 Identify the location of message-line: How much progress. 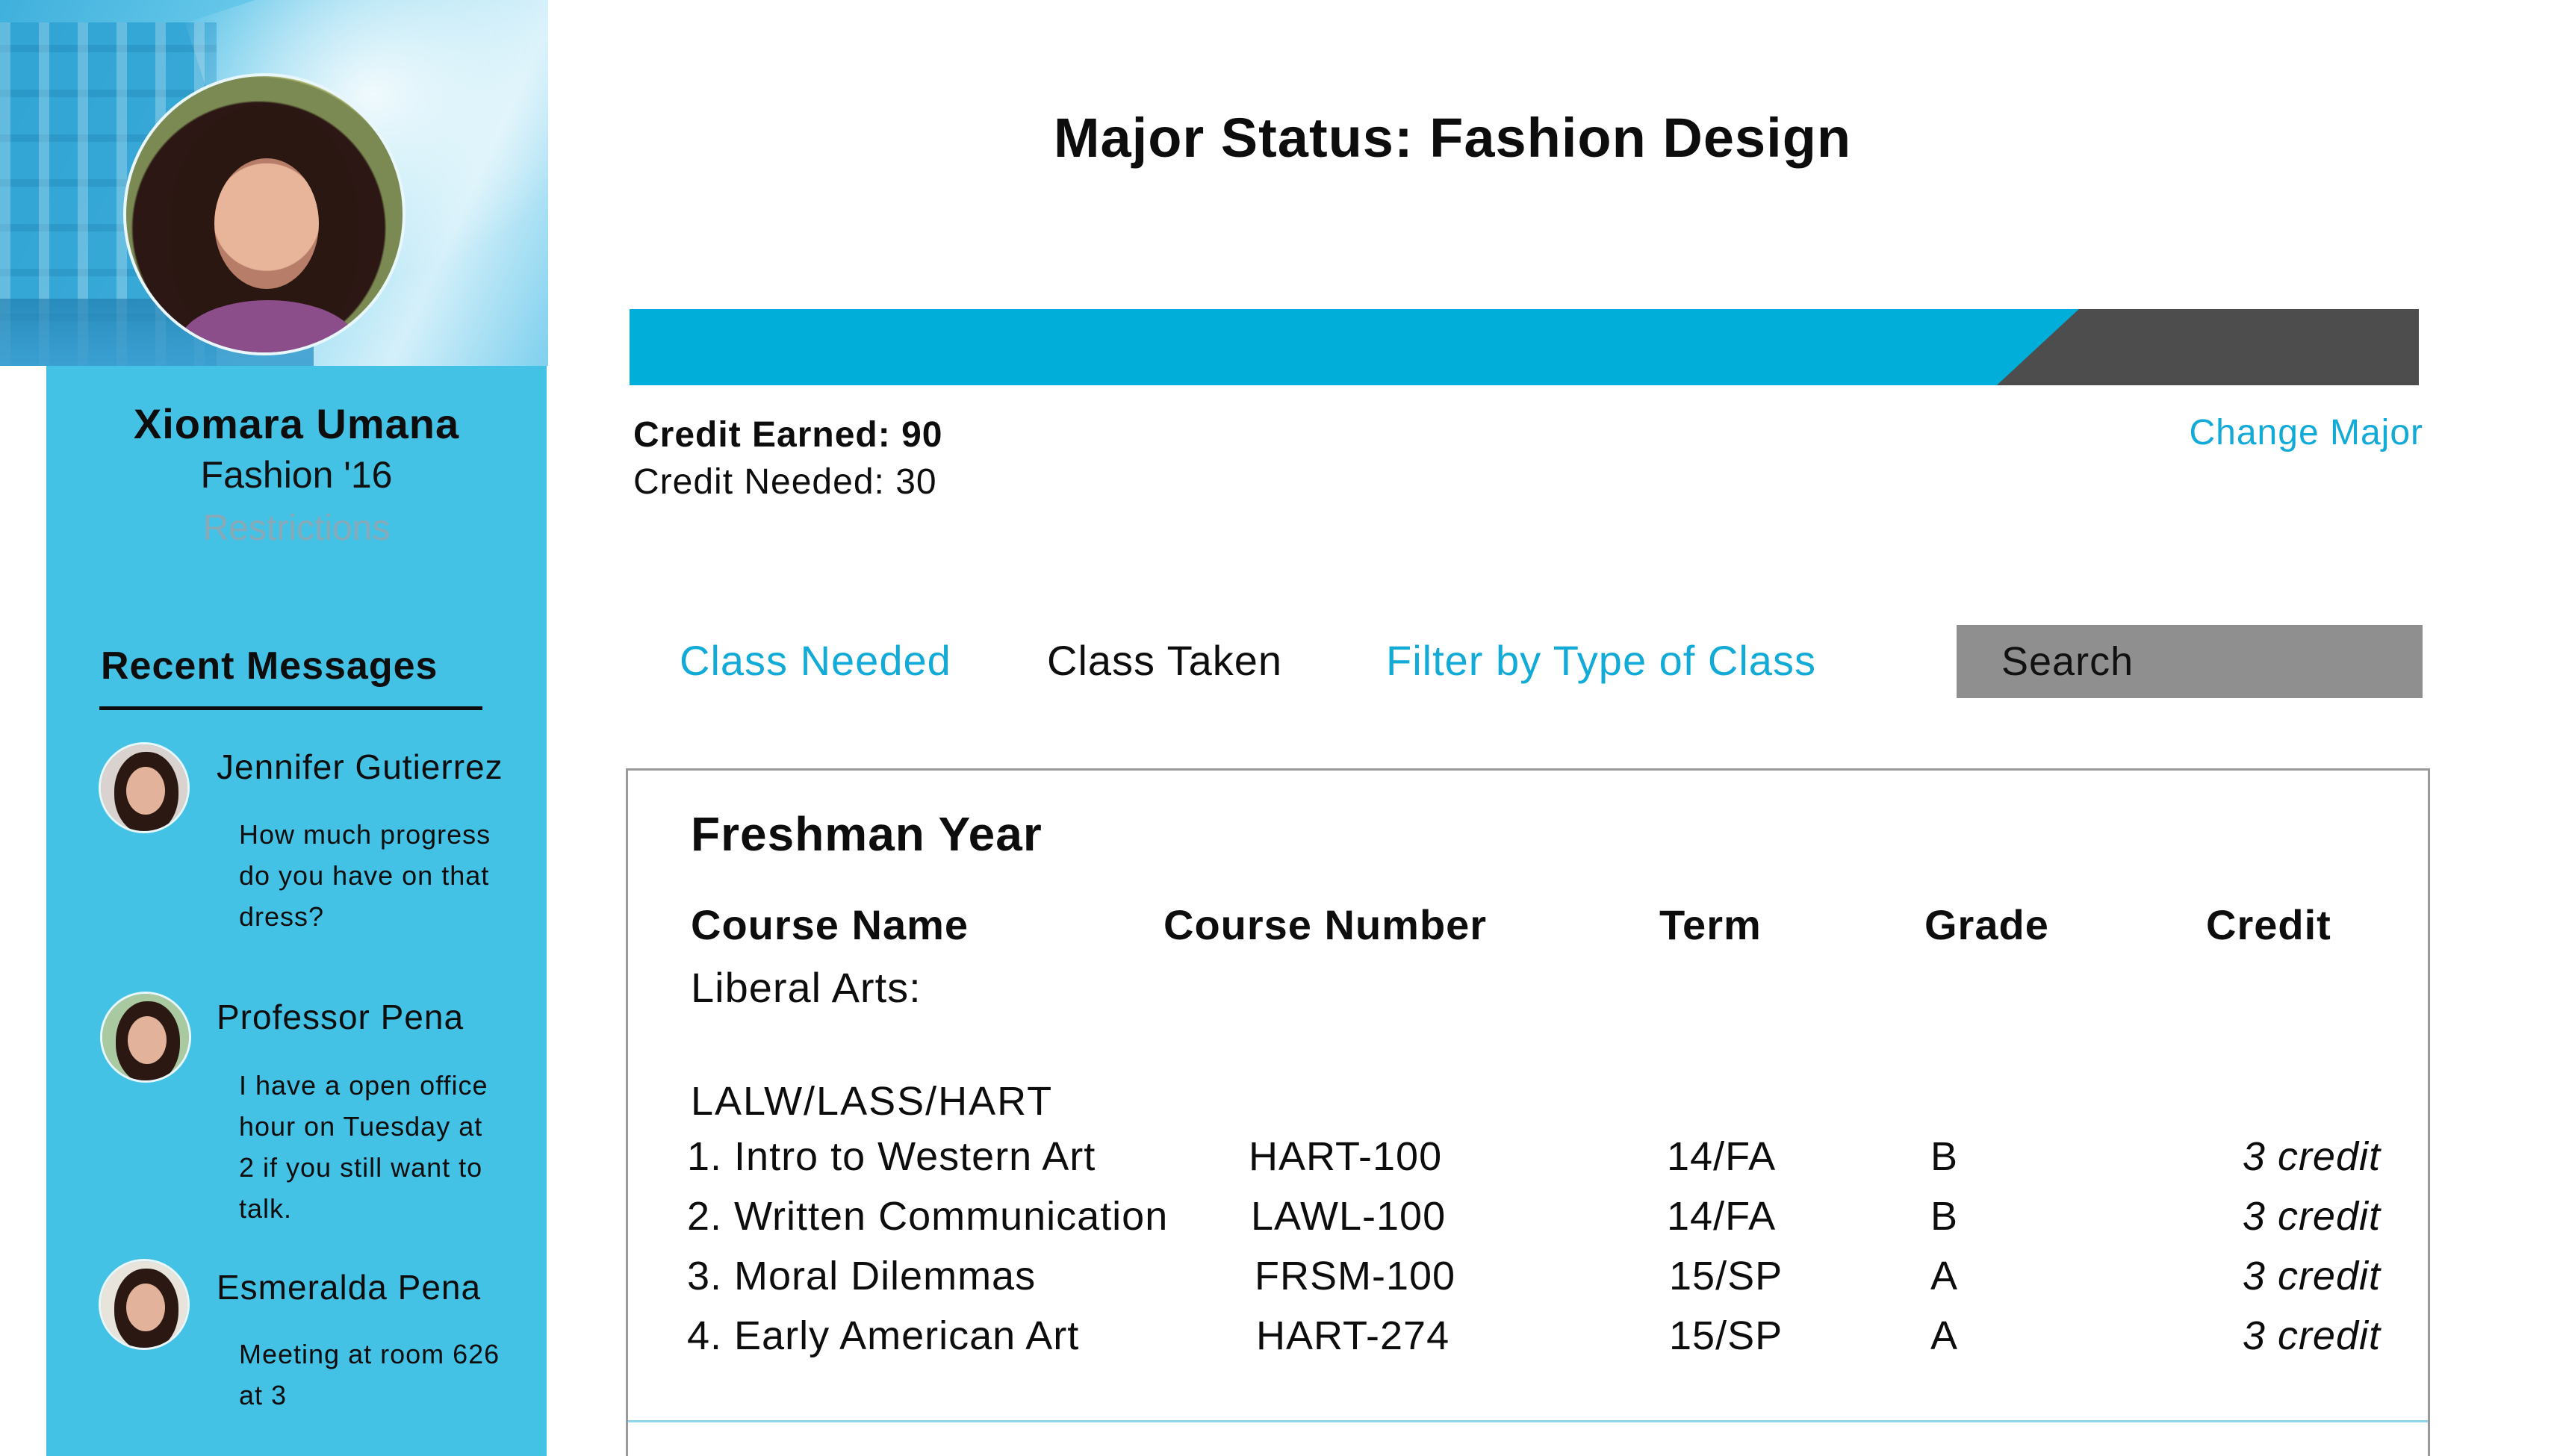
(365, 834).